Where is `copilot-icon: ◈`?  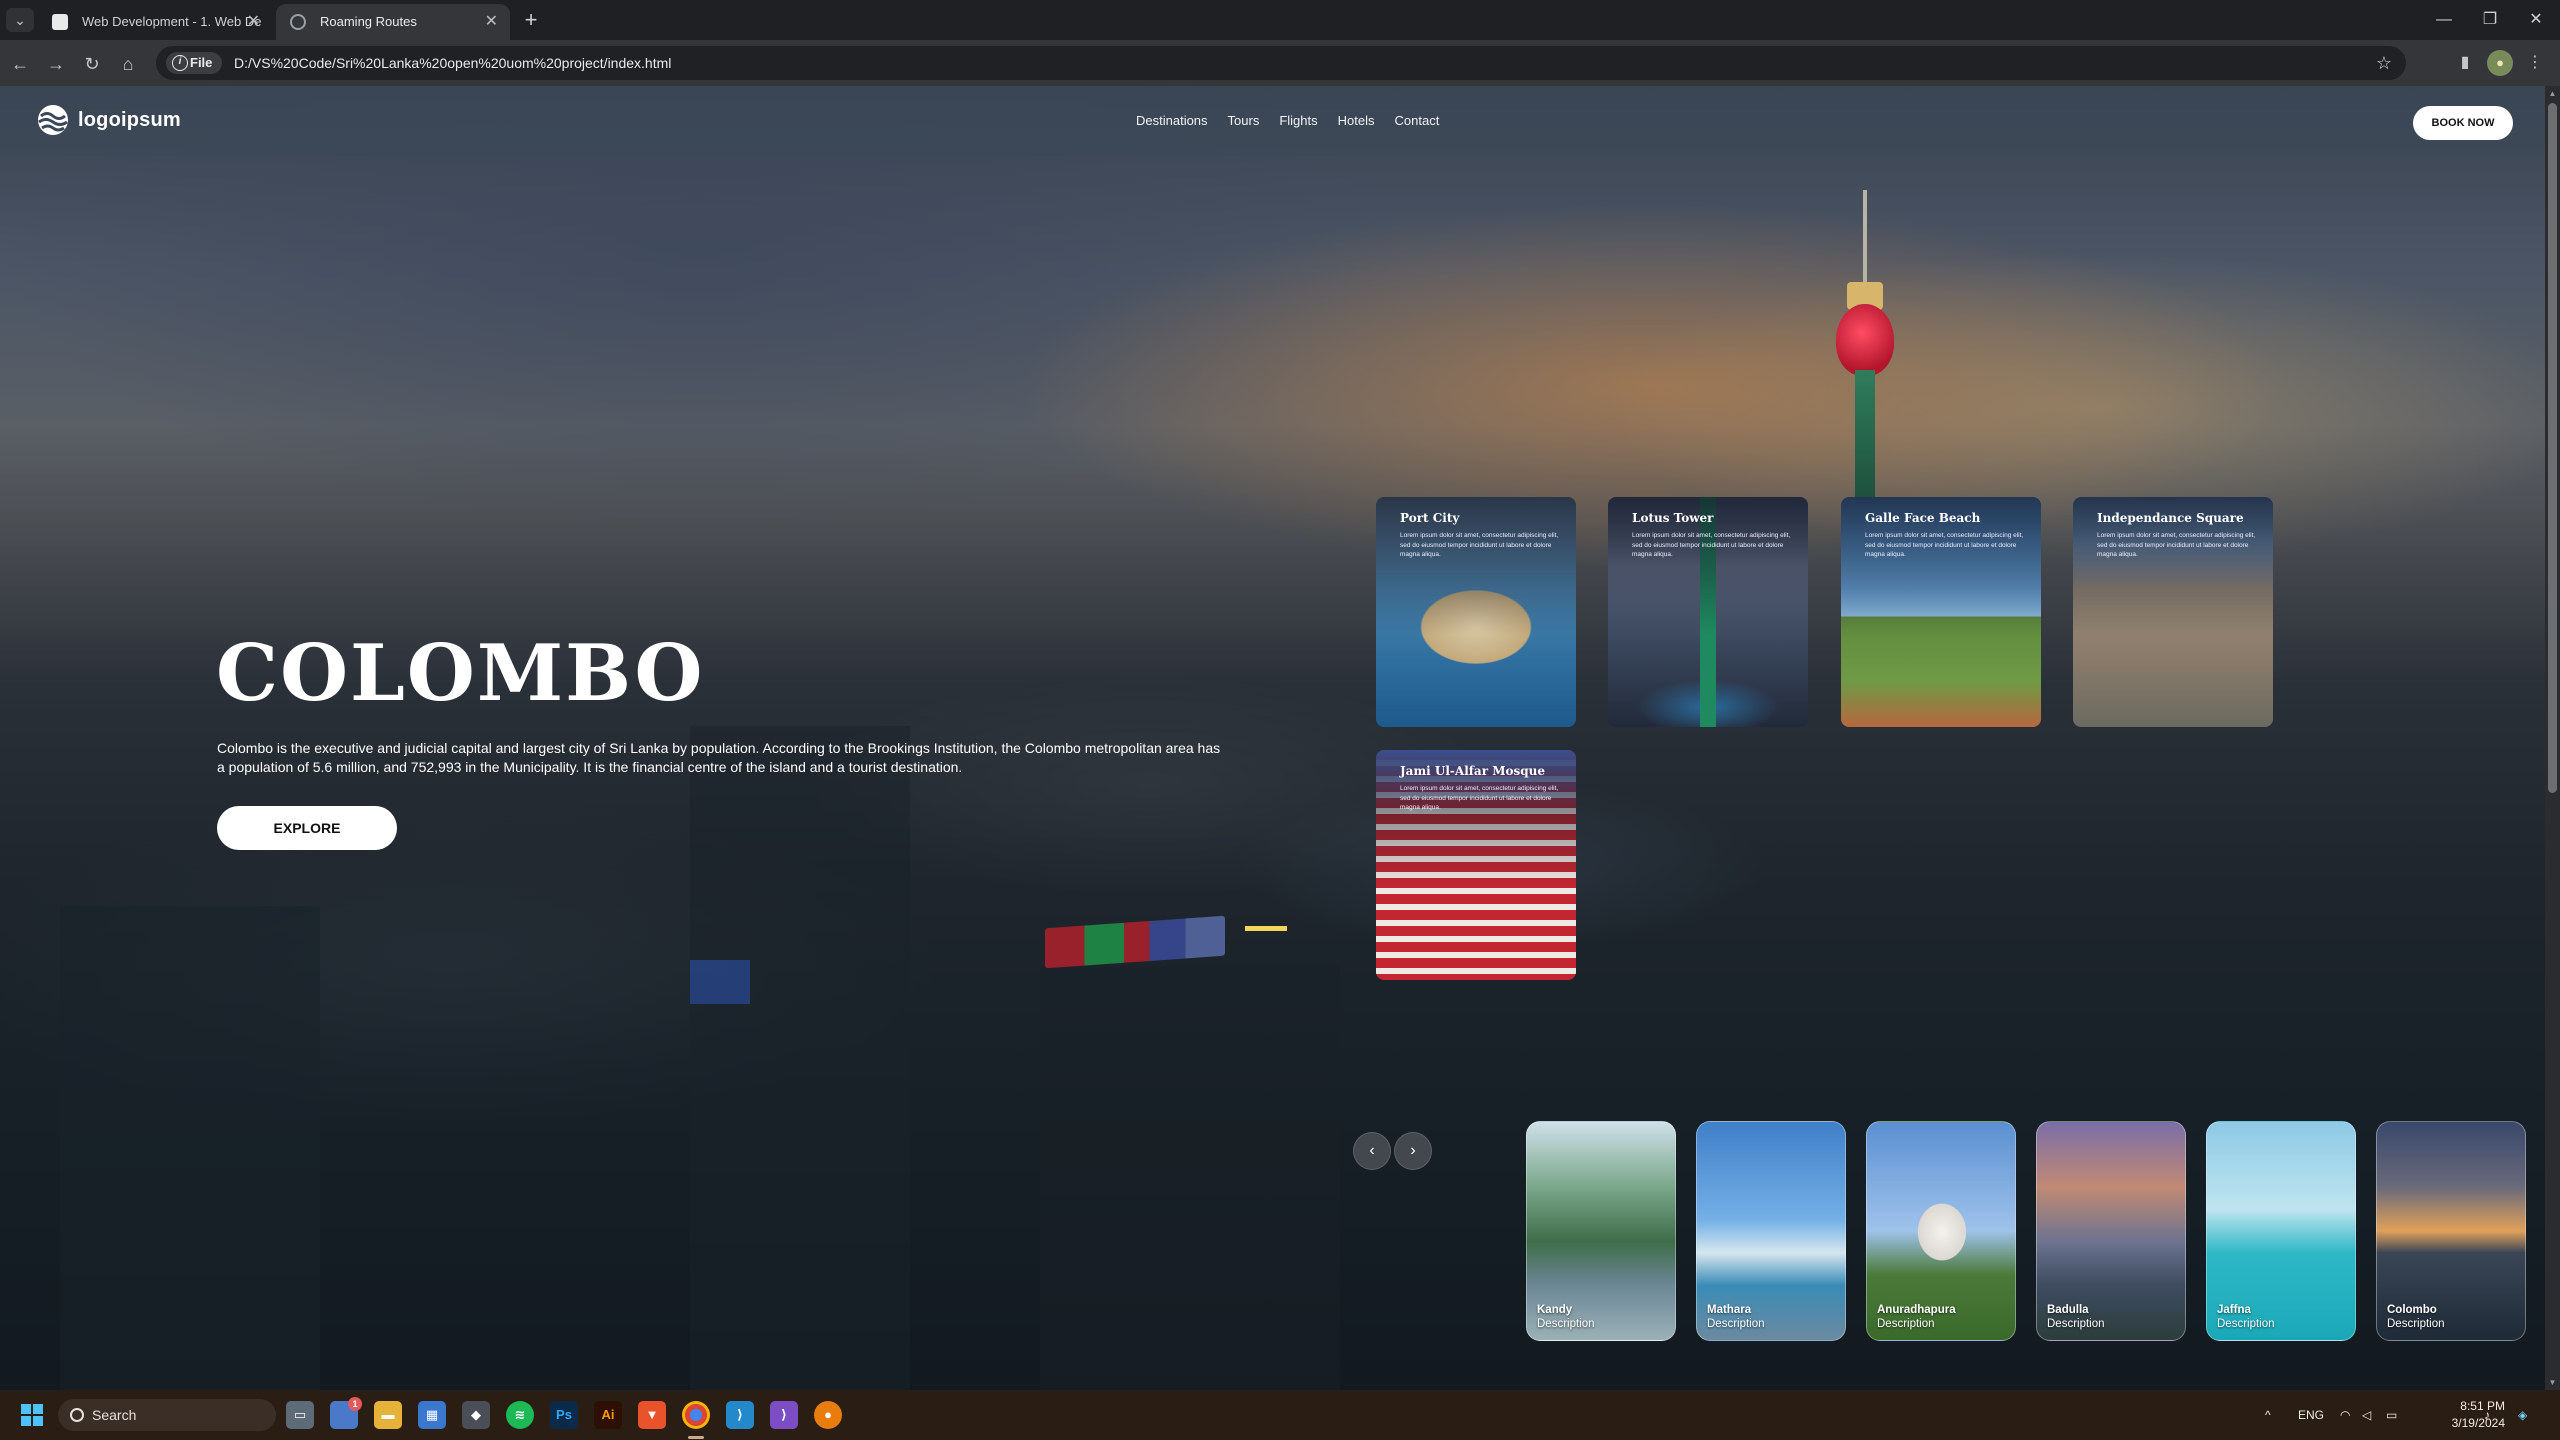 copilot-icon: ◈ is located at coordinates (2522, 1415).